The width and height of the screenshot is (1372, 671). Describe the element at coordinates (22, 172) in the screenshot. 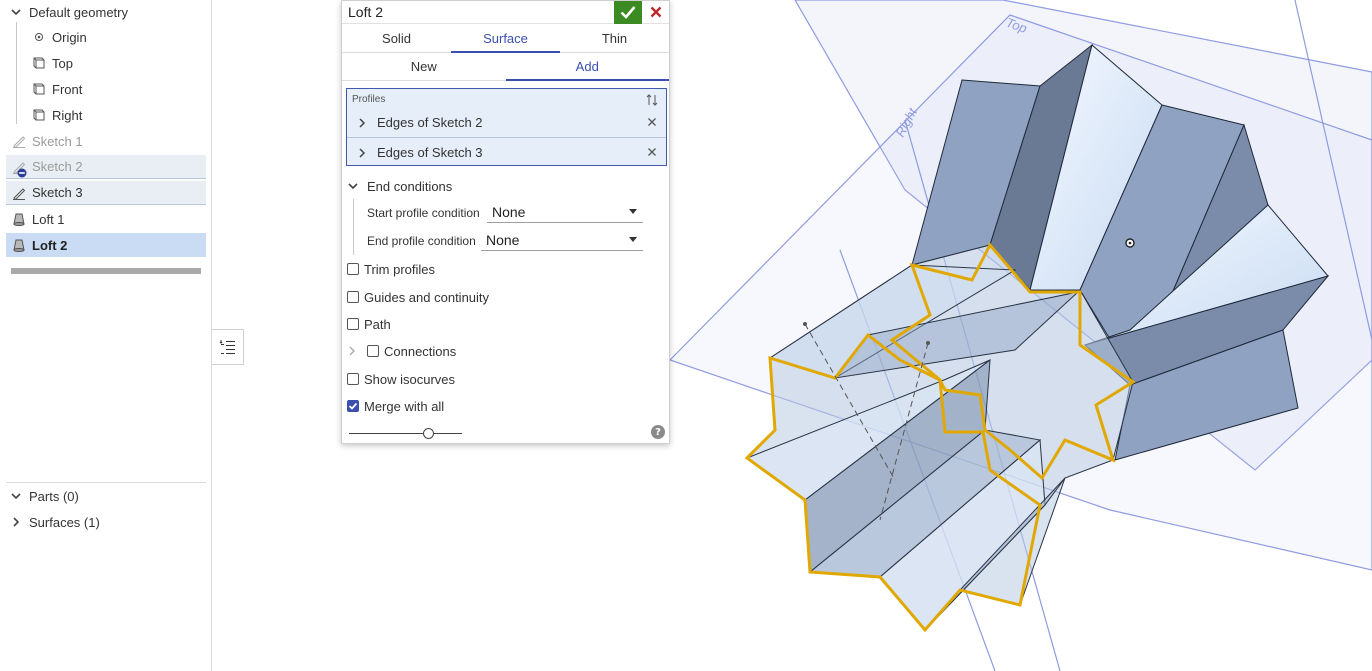

I see `suppressed-badge-icon` at that location.